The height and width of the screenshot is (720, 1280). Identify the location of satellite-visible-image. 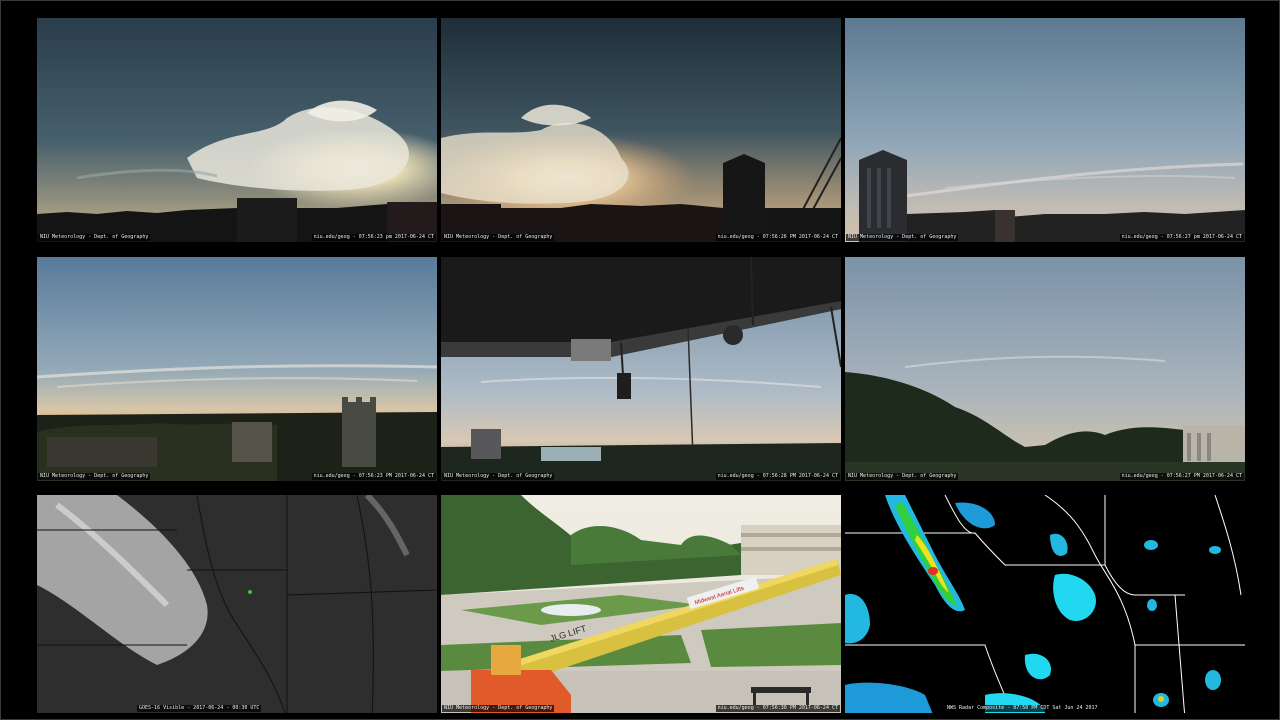
(237, 604).